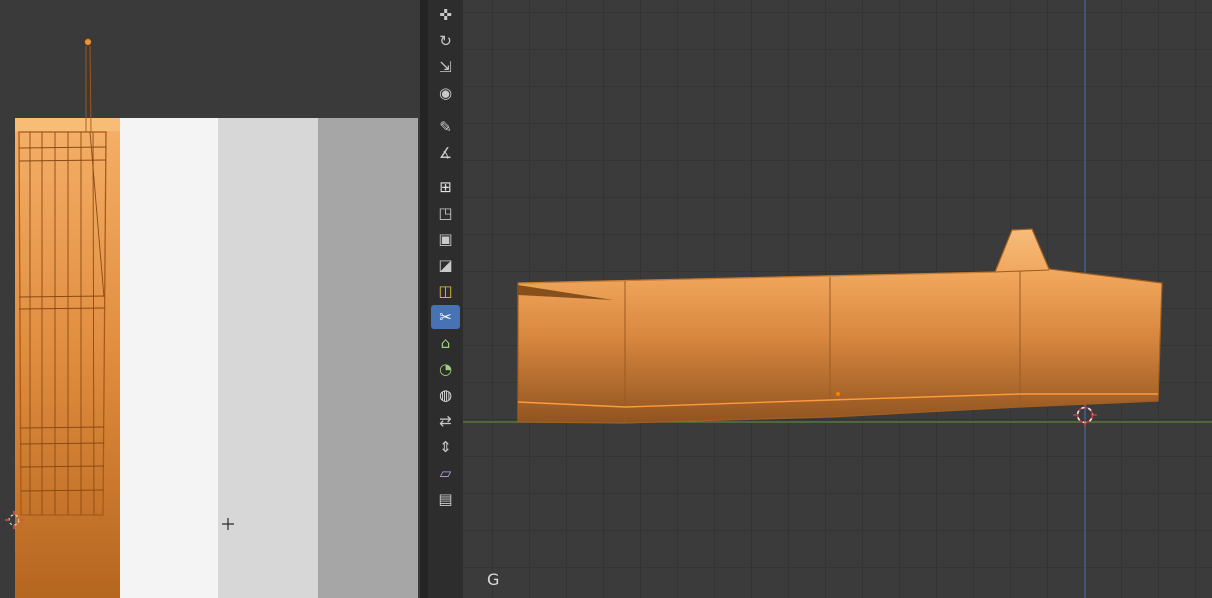  What do you see at coordinates (88, 42) in the screenshot?
I see `spike-knob` at bounding box center [88, 42].